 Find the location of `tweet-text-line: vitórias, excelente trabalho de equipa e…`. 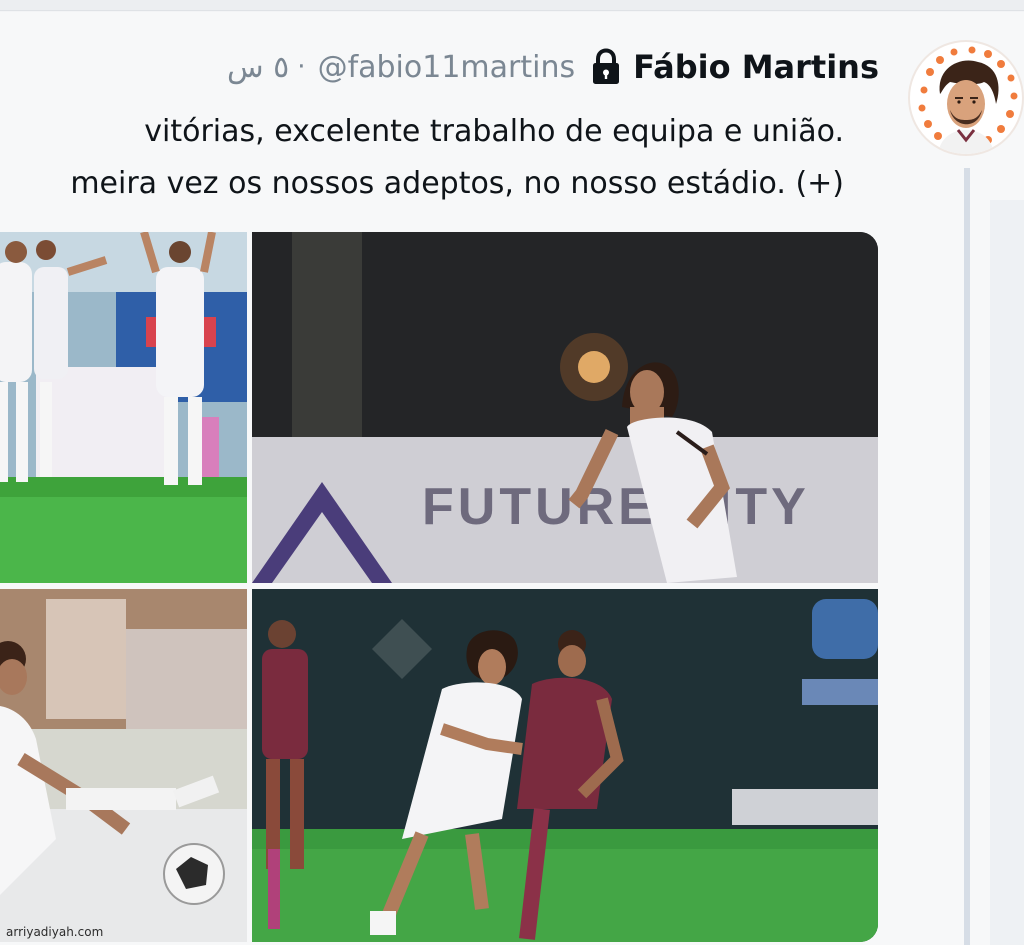

tweet-text-line: vitórias, excelente trabalho de equipa e… is located at coordinates (494, 131).